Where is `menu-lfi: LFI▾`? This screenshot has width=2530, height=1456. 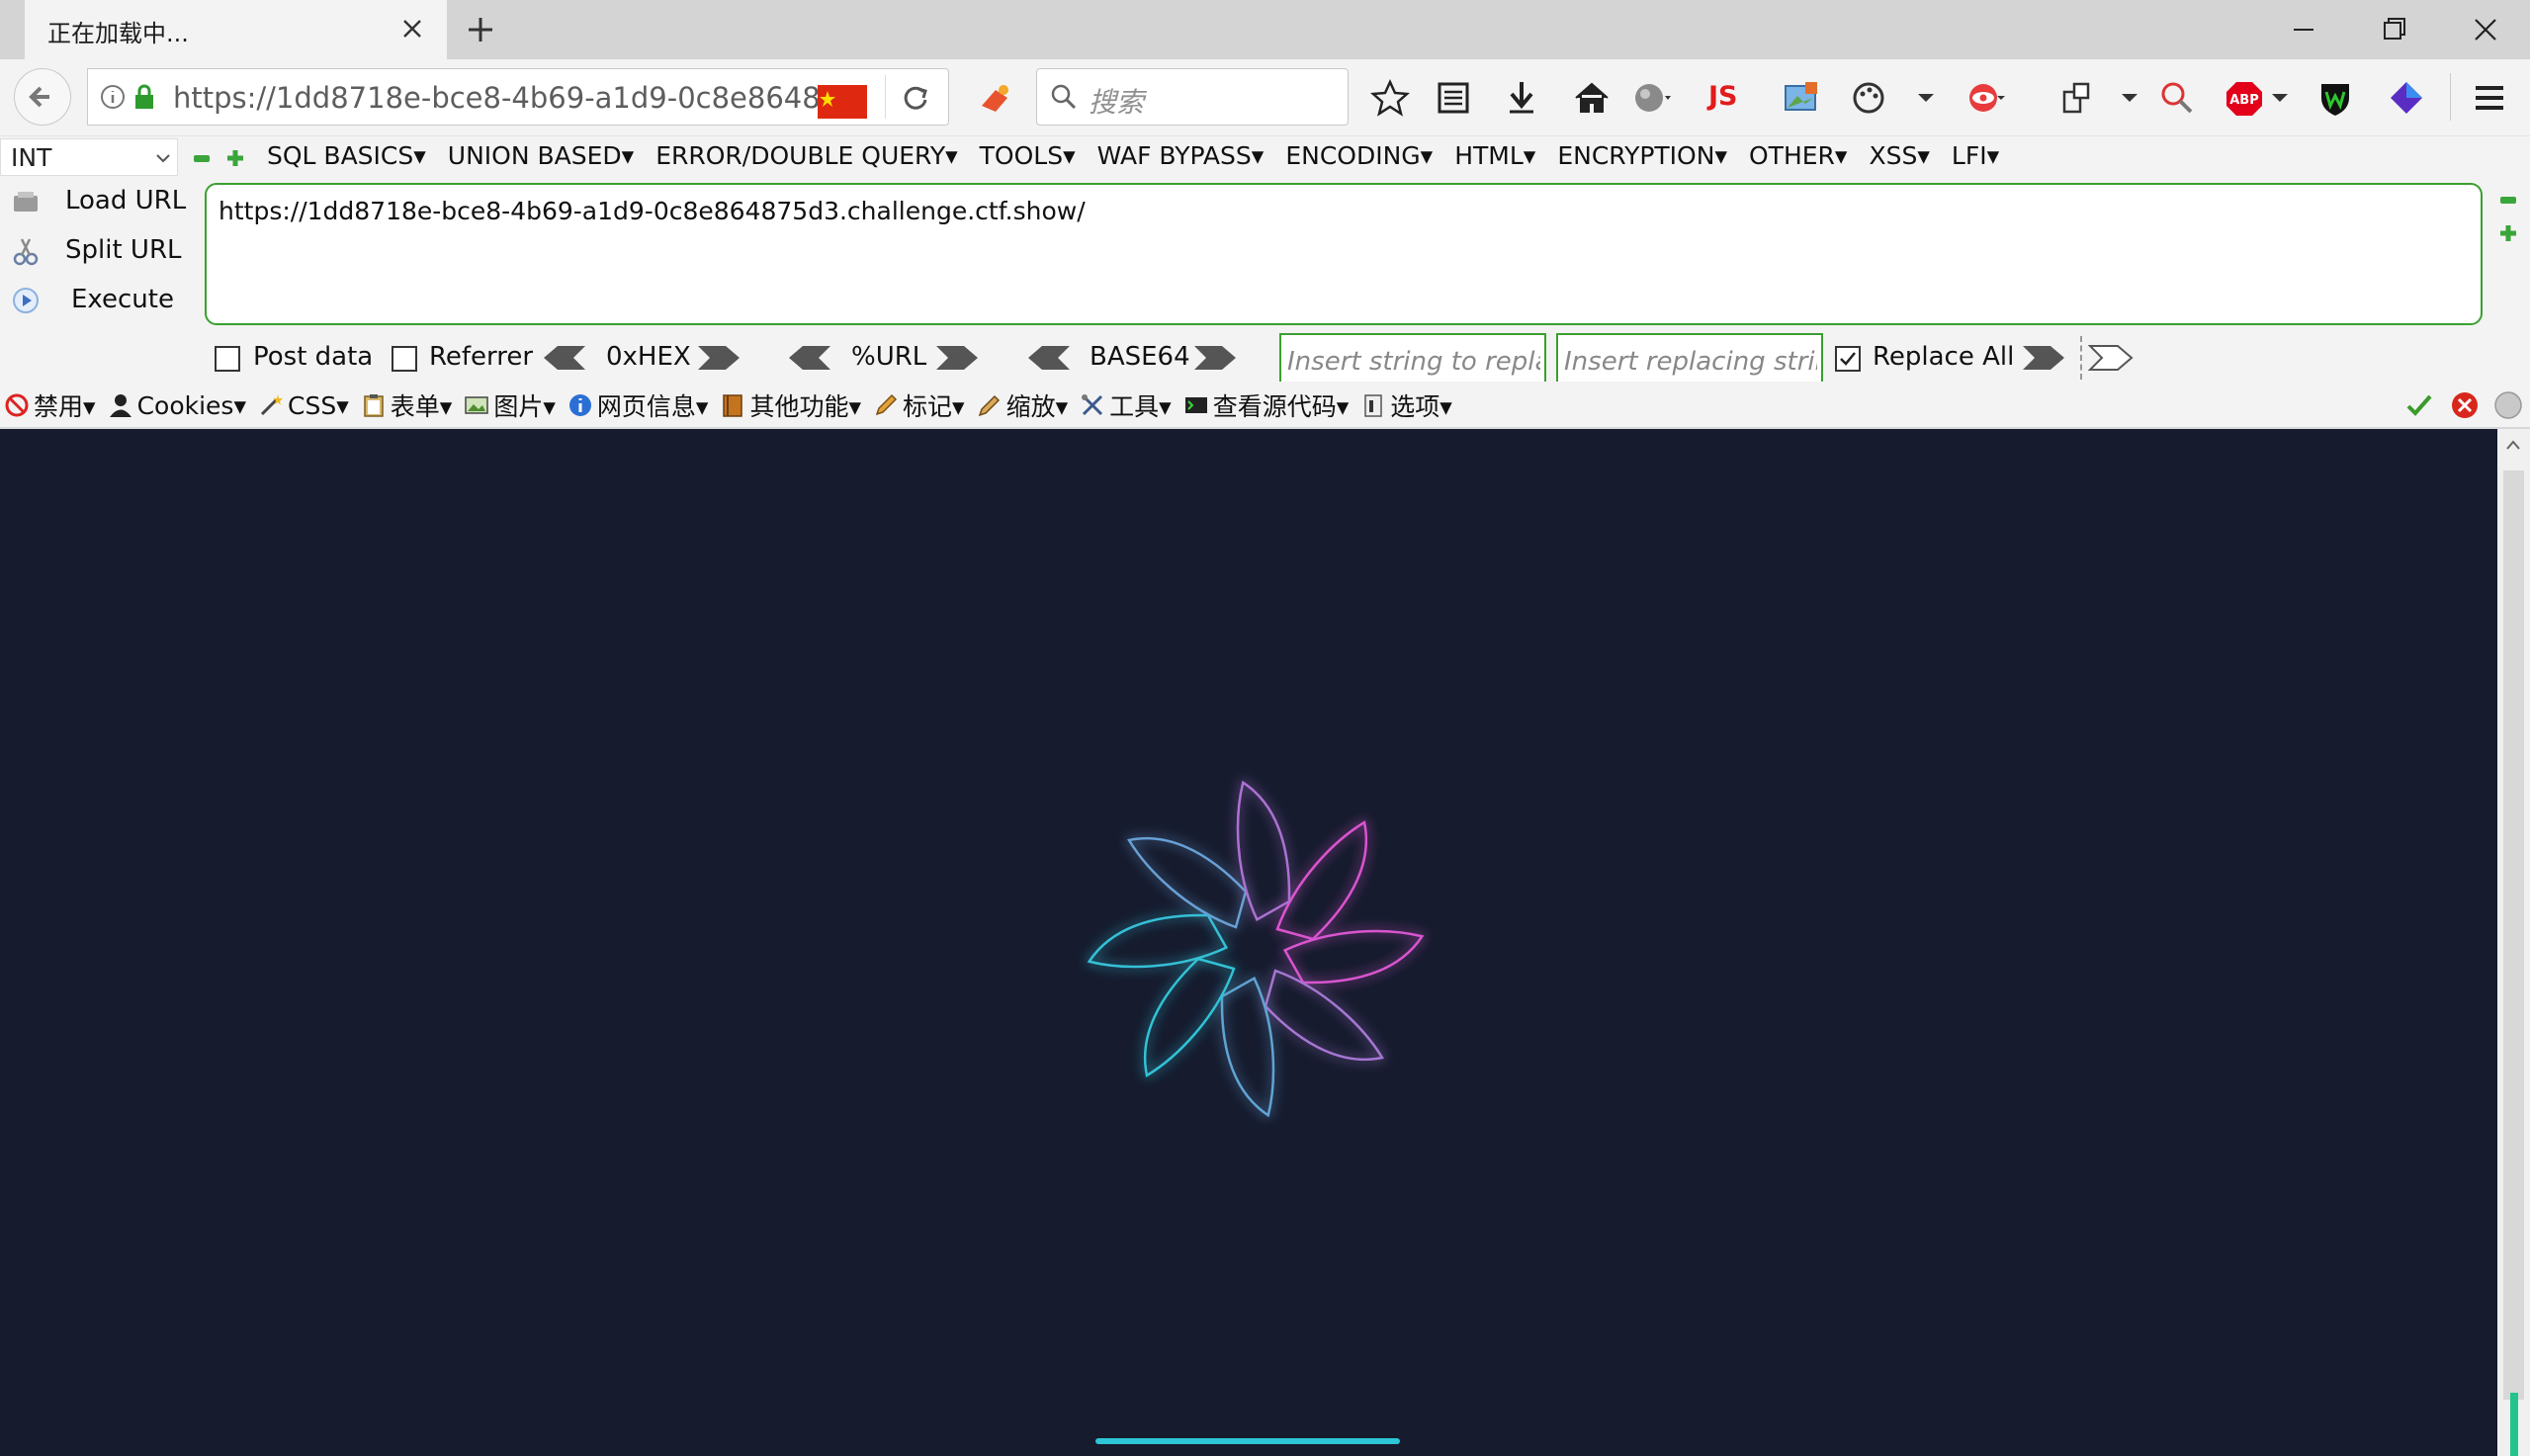
menu-lfi: LFI▾ is located at coordinates (1975, 155).